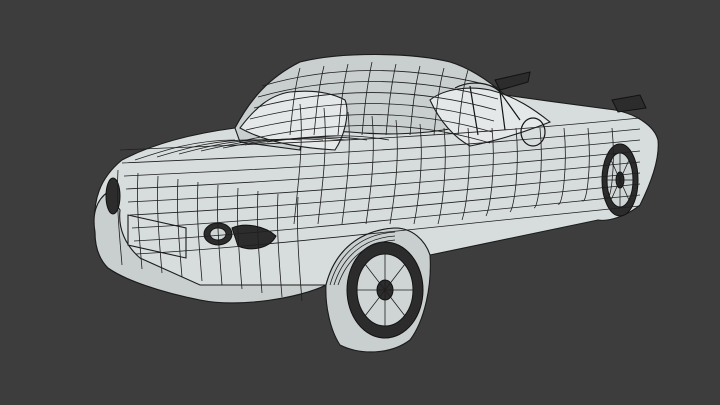  Describe the element at coordinates (512, 81) in the screenshot. I see `rear-spoiler` at that location.